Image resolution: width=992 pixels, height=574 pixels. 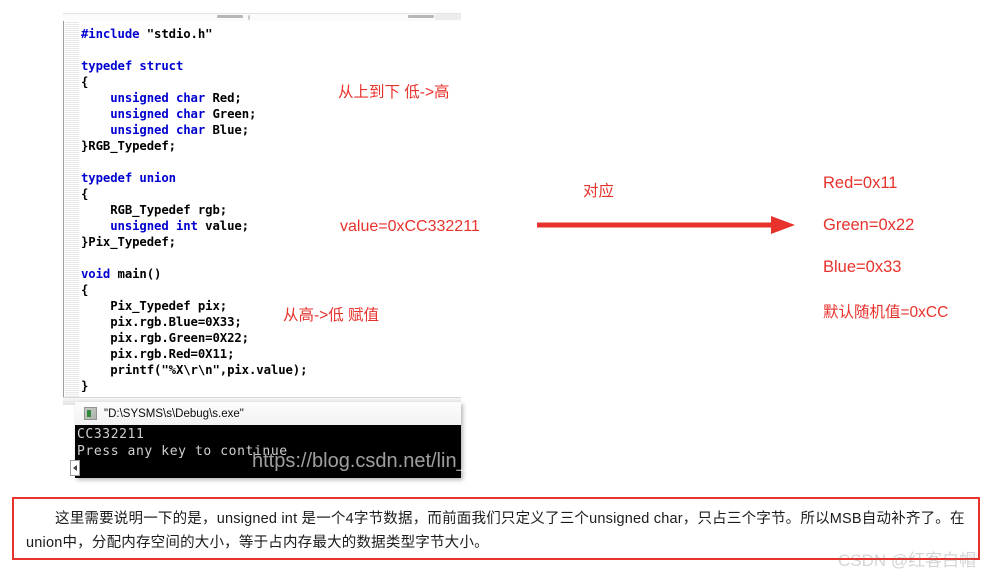 I want to click on code-token: typedef union, so click(x=128, y=178).